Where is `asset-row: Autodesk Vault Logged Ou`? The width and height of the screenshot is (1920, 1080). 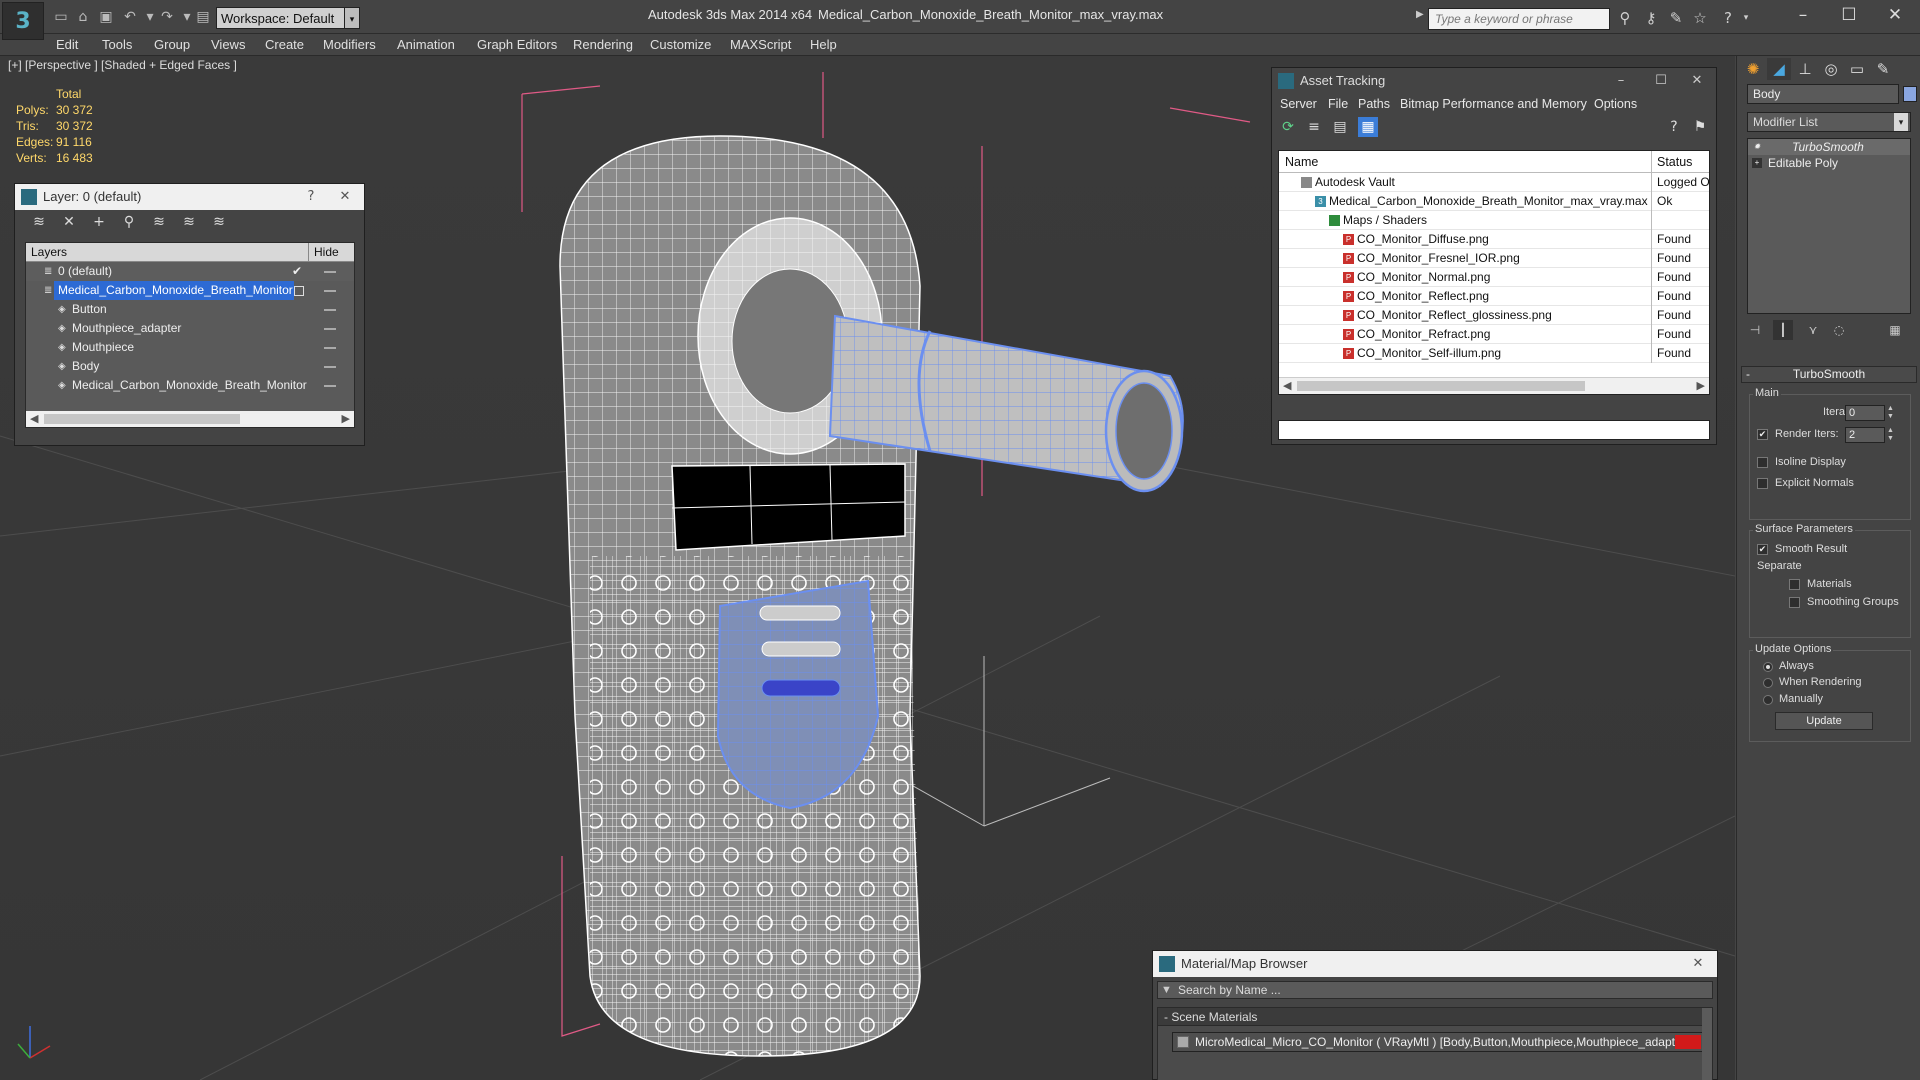 asset-row: Autodesk Vault Logged Ou is located at coordinates (1494, 182).